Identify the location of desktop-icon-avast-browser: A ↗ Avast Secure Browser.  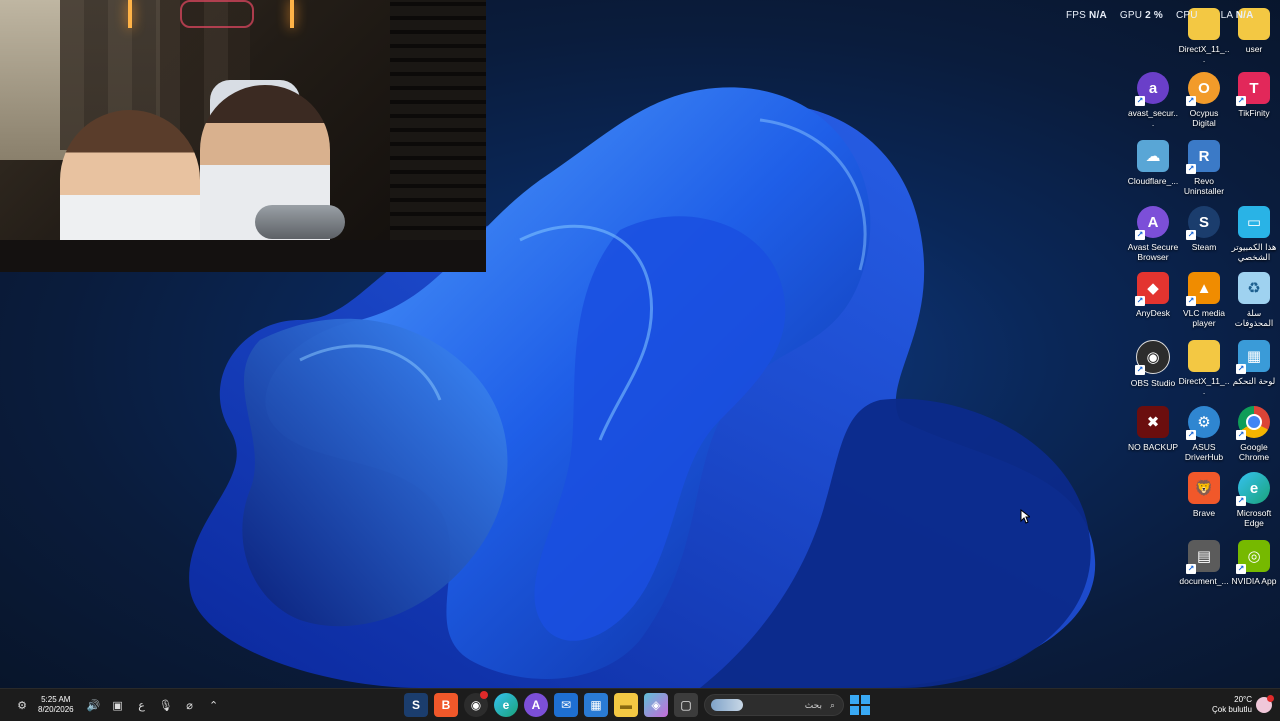
(1153, 234).